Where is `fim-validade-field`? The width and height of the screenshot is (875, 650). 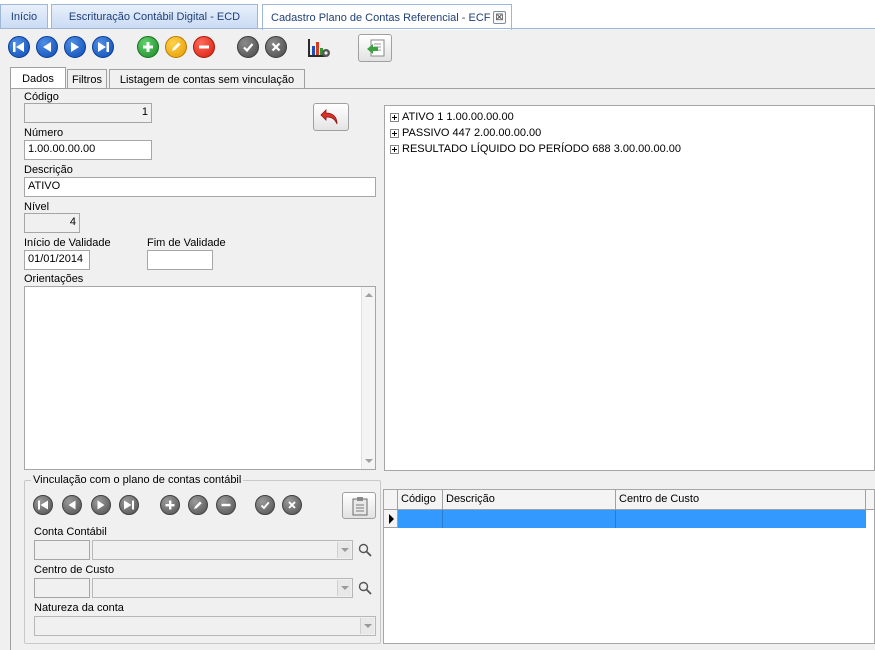
fim-validade-field is located at coordinates (180, 260).